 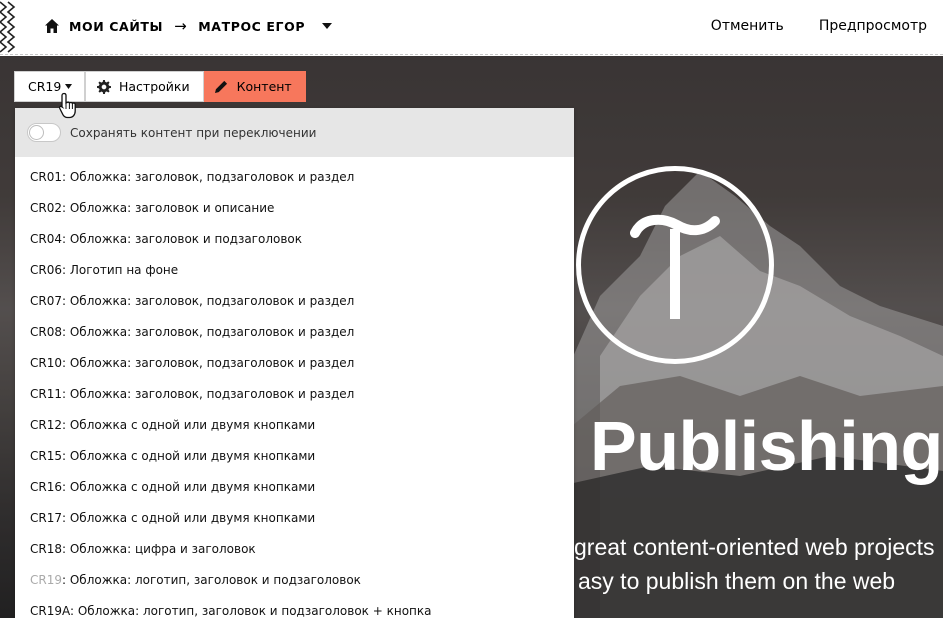 I want to click on logo-circle, so click(x=675, y=265).